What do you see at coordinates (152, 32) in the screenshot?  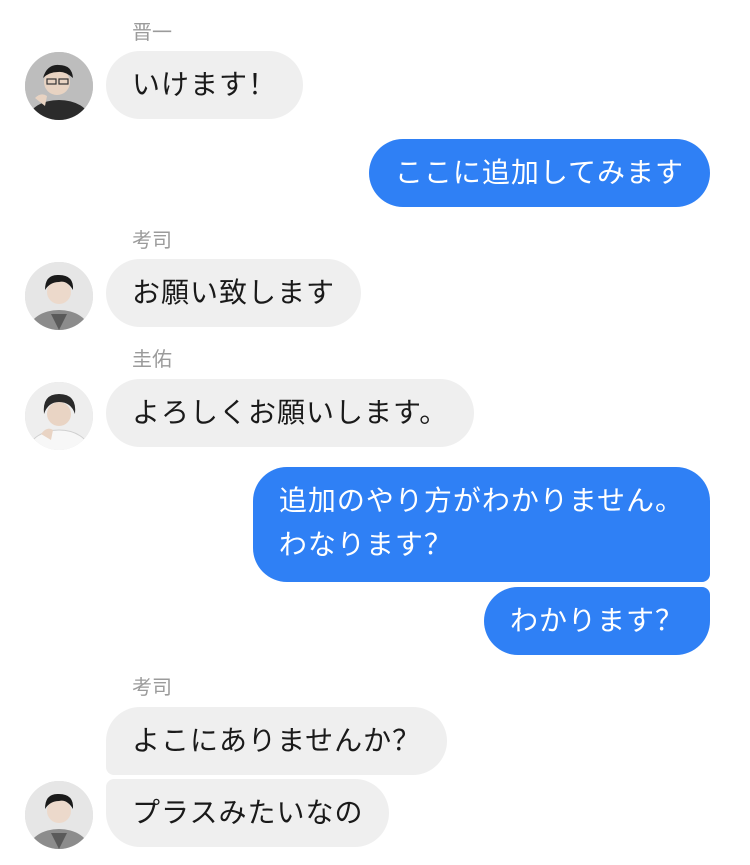 I see `sender-name: 晋一` at bounding box center [152, 32].